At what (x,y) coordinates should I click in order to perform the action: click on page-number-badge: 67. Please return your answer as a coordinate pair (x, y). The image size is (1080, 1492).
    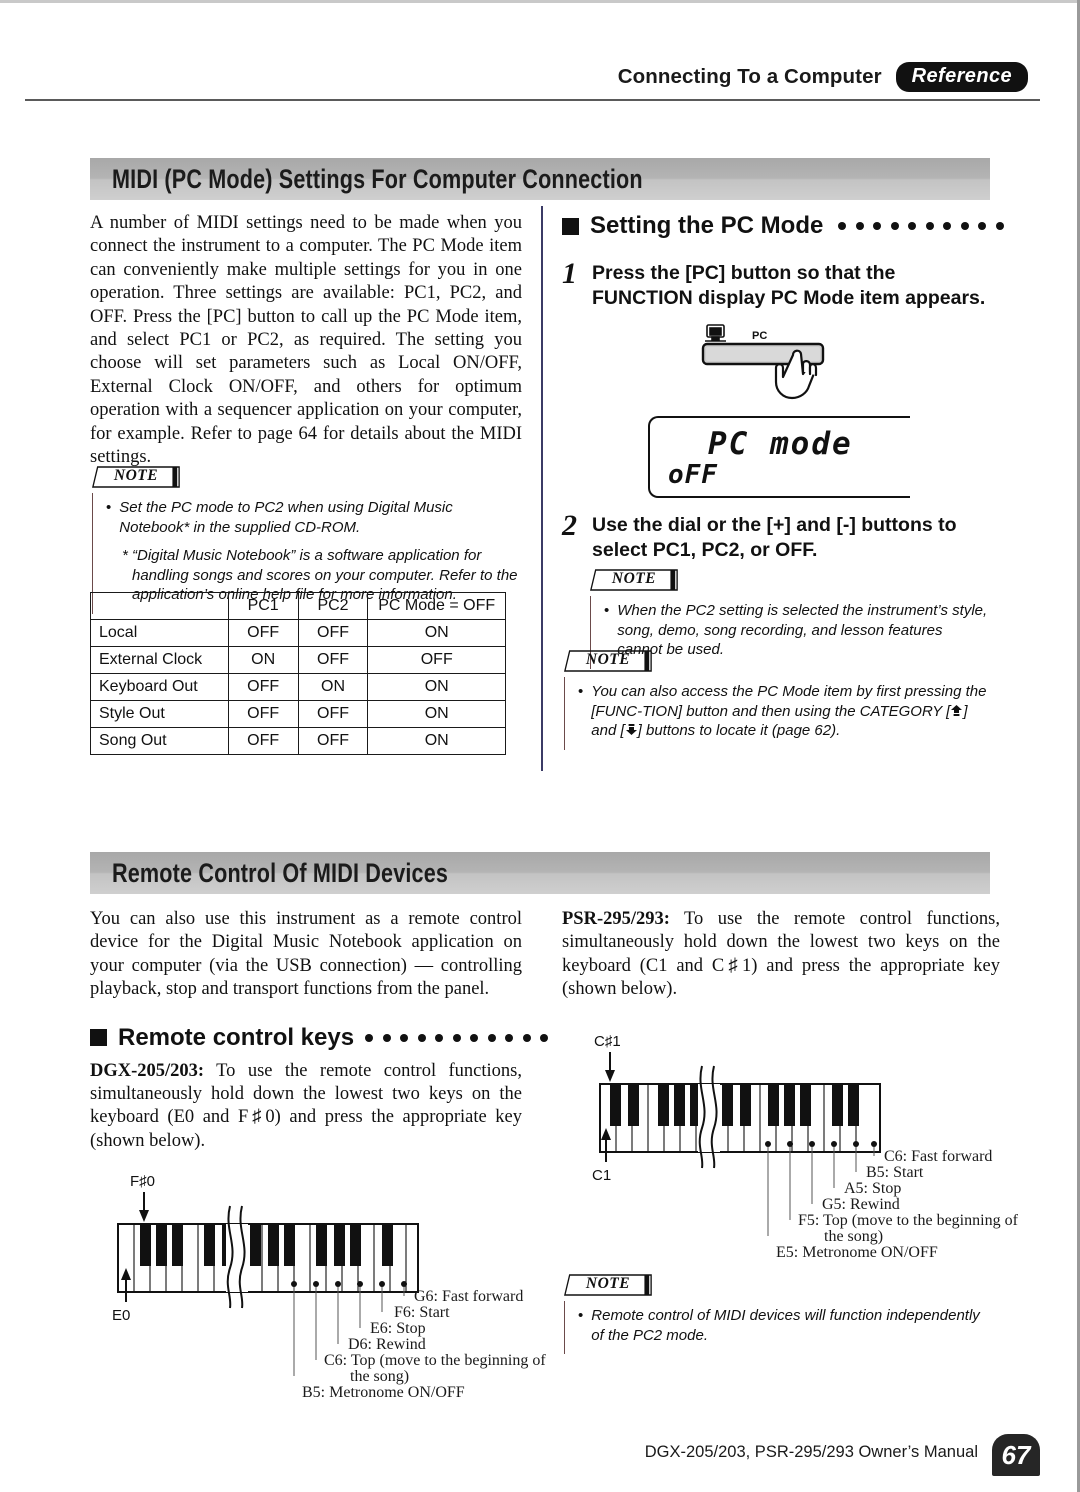
    Looking at the image, I should click on (1016, 1455).